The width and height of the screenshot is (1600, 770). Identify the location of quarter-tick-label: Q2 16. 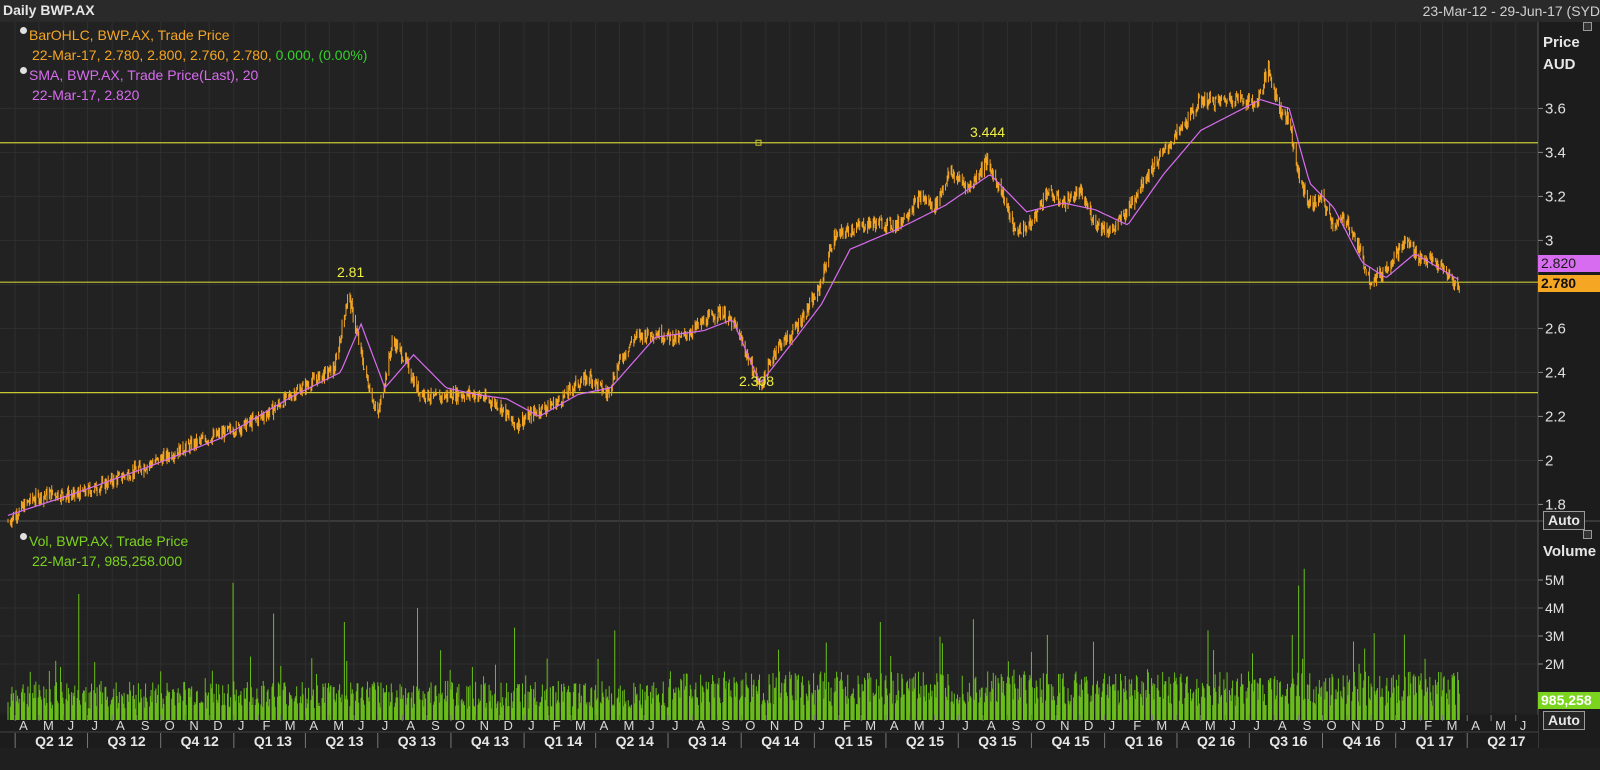
(1216, 741).